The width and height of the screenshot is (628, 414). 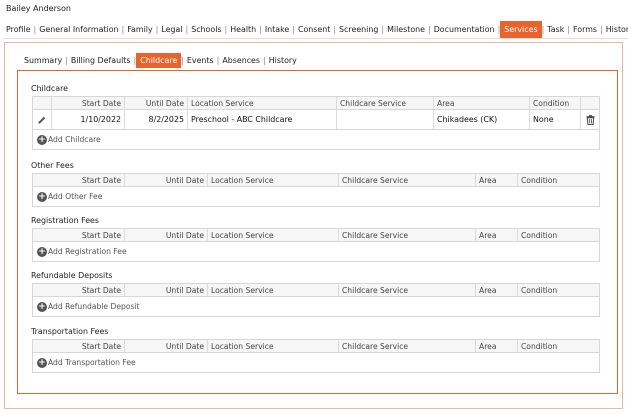 I want to click on cell-childcare-service, so click(x=385, y=119).